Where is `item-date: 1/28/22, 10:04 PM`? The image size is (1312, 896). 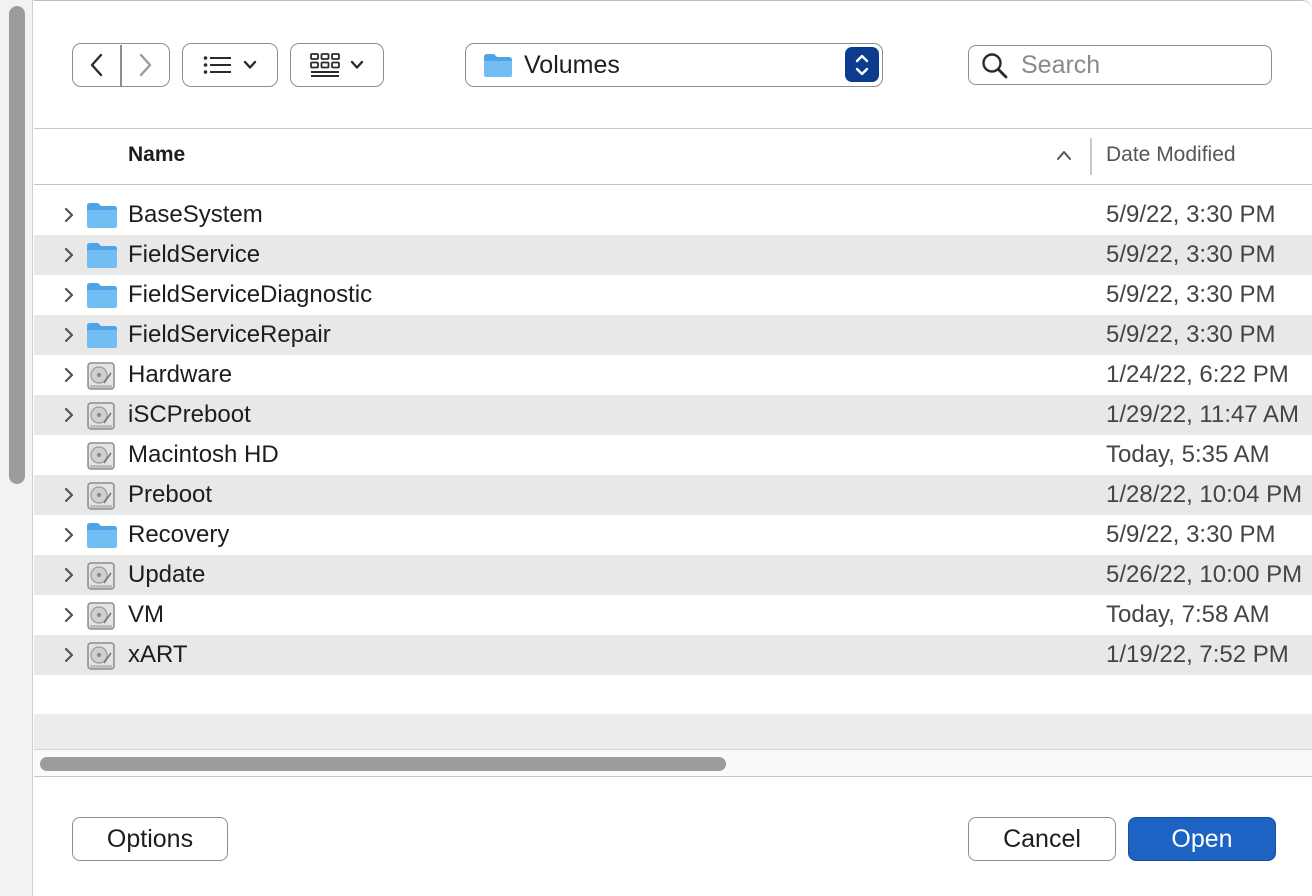
item-date: 1/28/22, 10:04 PM is located at coordinates (1204, 494).